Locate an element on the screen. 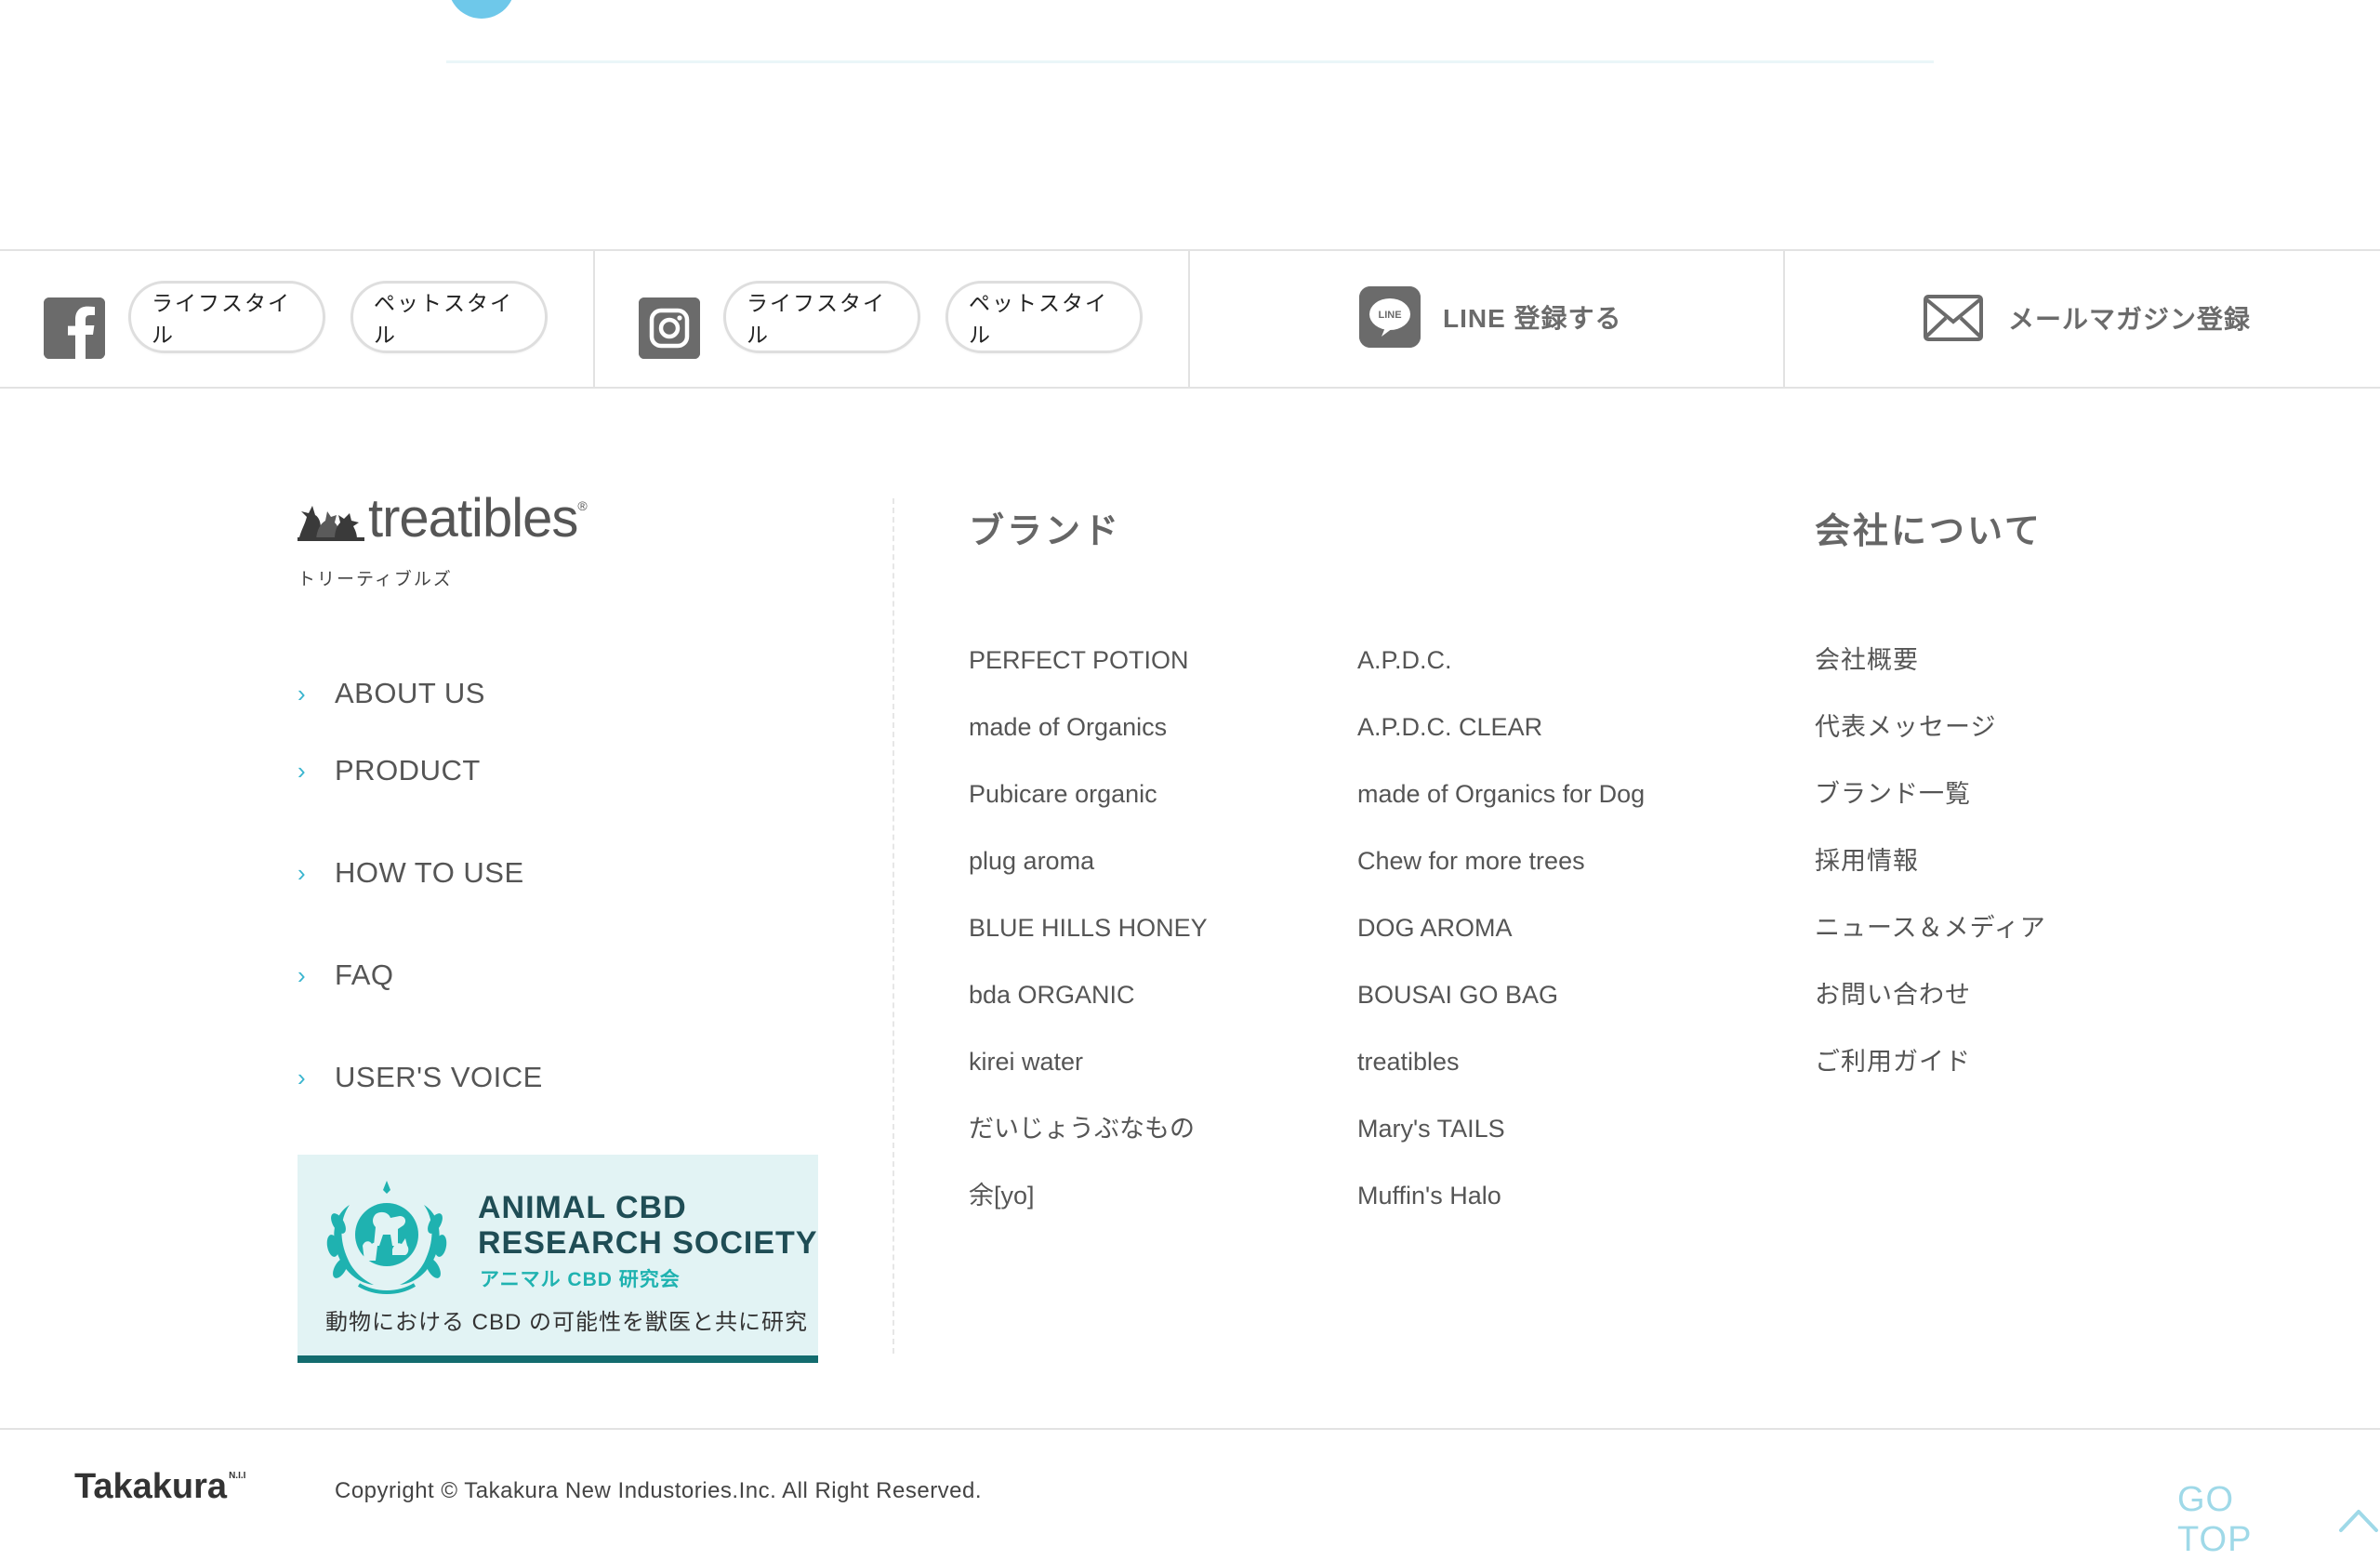 The height and width of the screenshot is (1560, 2380). company-link: 採用情報 is located at coordinates (1931, 872).